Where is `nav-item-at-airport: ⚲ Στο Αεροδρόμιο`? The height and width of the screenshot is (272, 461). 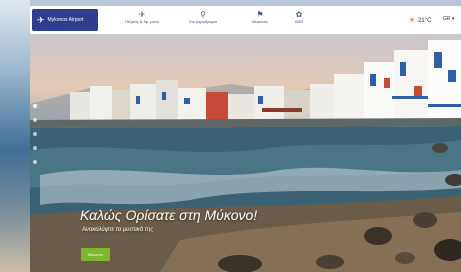
nav-item-at-airport: ⚲ Στο Αεροδρόμιο is located at coordinates (203, 17).